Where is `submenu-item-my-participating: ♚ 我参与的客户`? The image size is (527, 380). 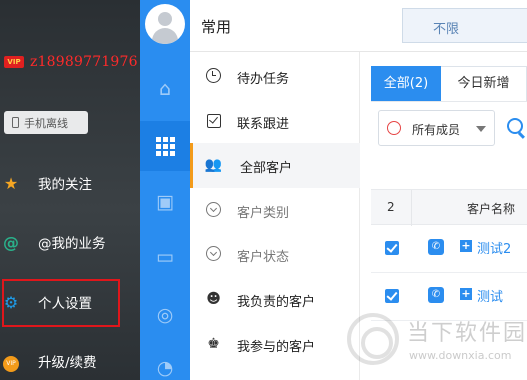
submenu-item-my-participating: ♚ 我参与的客户 is located at coordinates (275, 344).